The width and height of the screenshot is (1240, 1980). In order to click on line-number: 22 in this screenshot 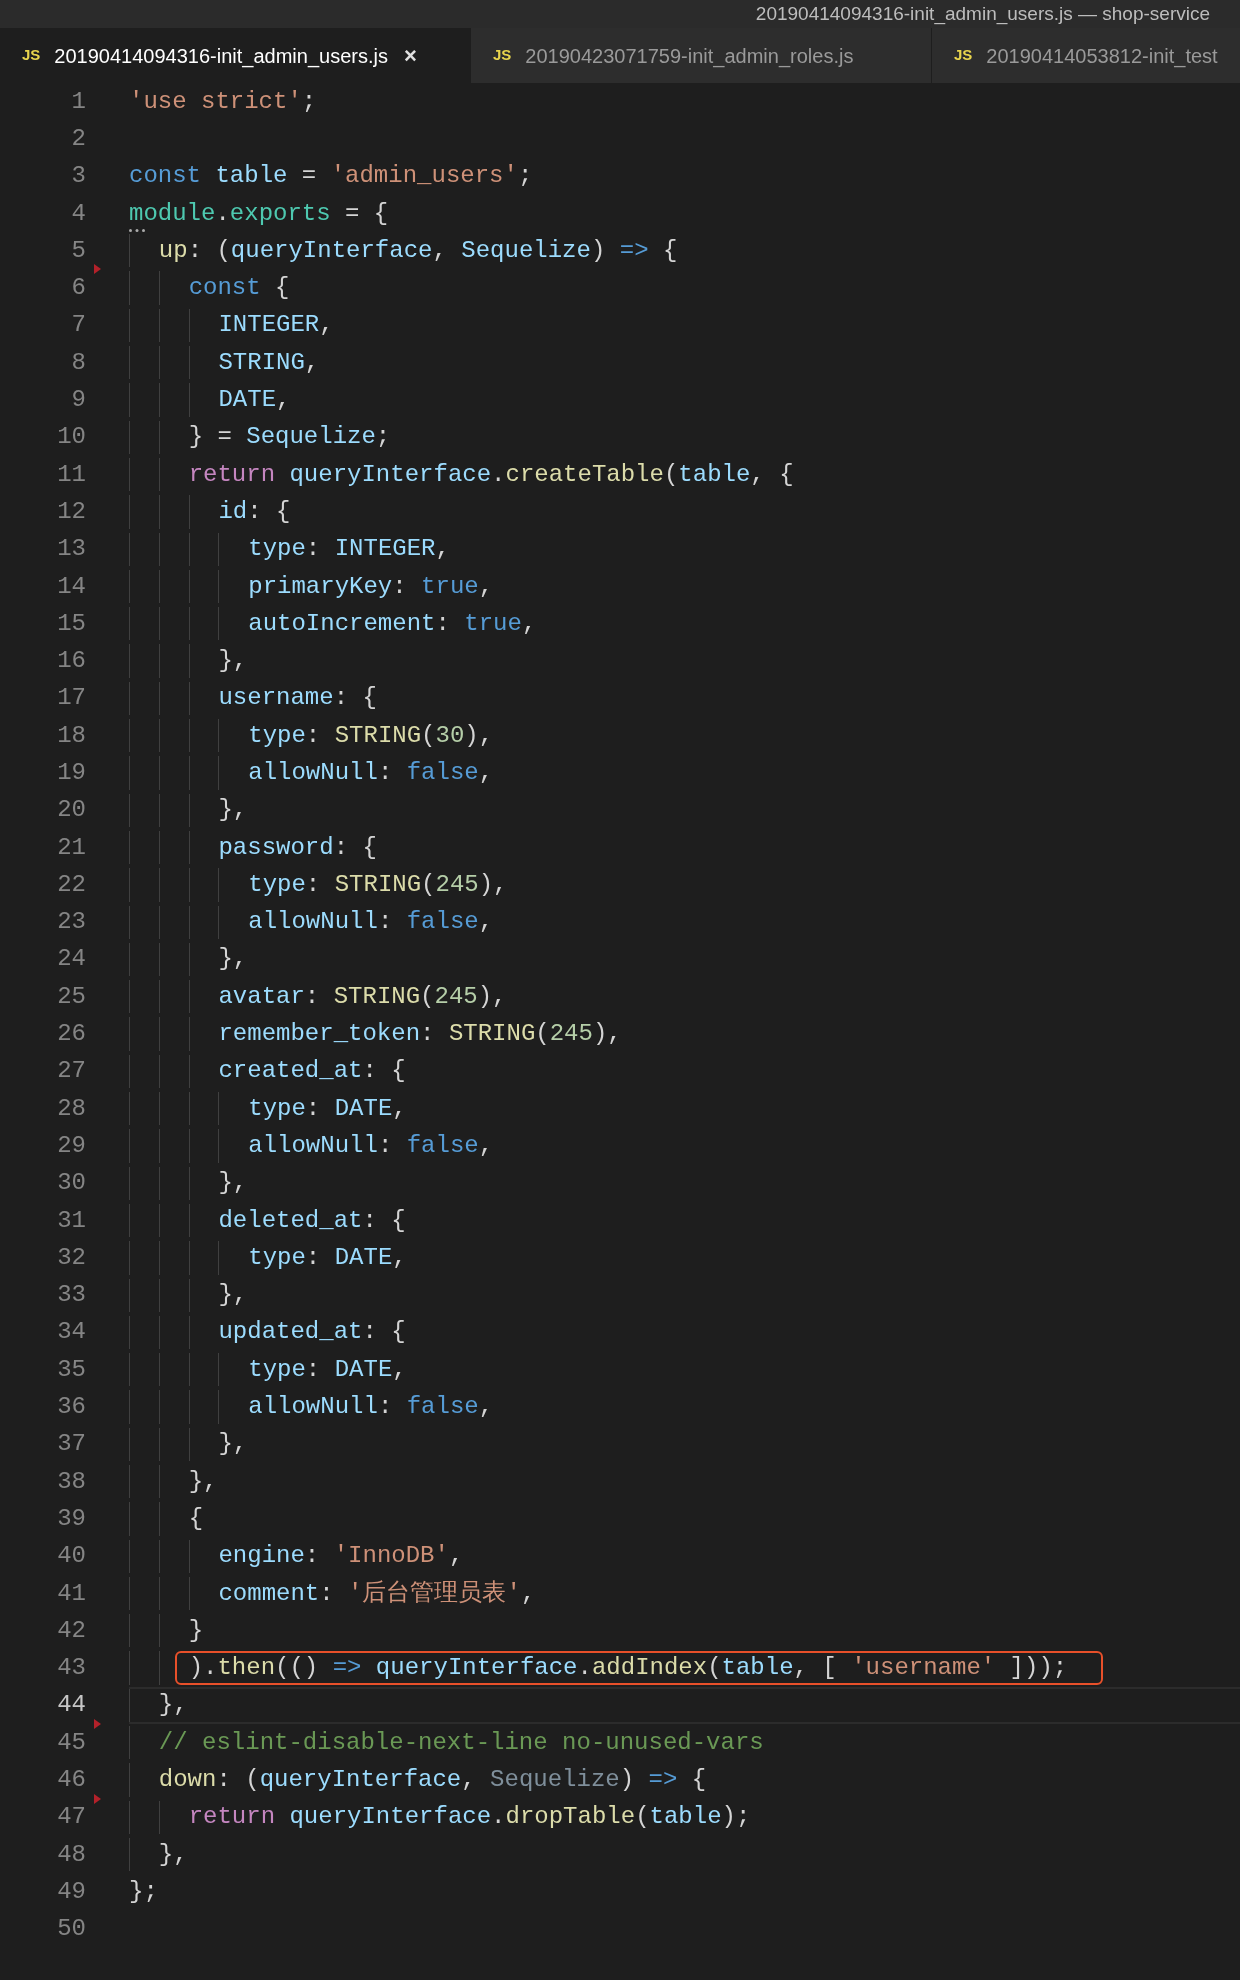, I will do `click(71, 884)`.